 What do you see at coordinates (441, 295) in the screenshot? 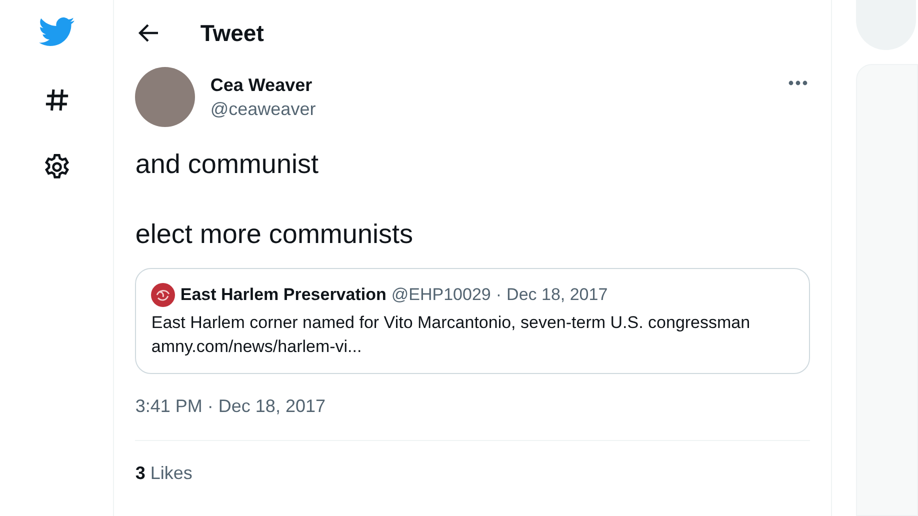
I see `quoted-author-handle: @EHP10029` at bounding box center [441, 295].